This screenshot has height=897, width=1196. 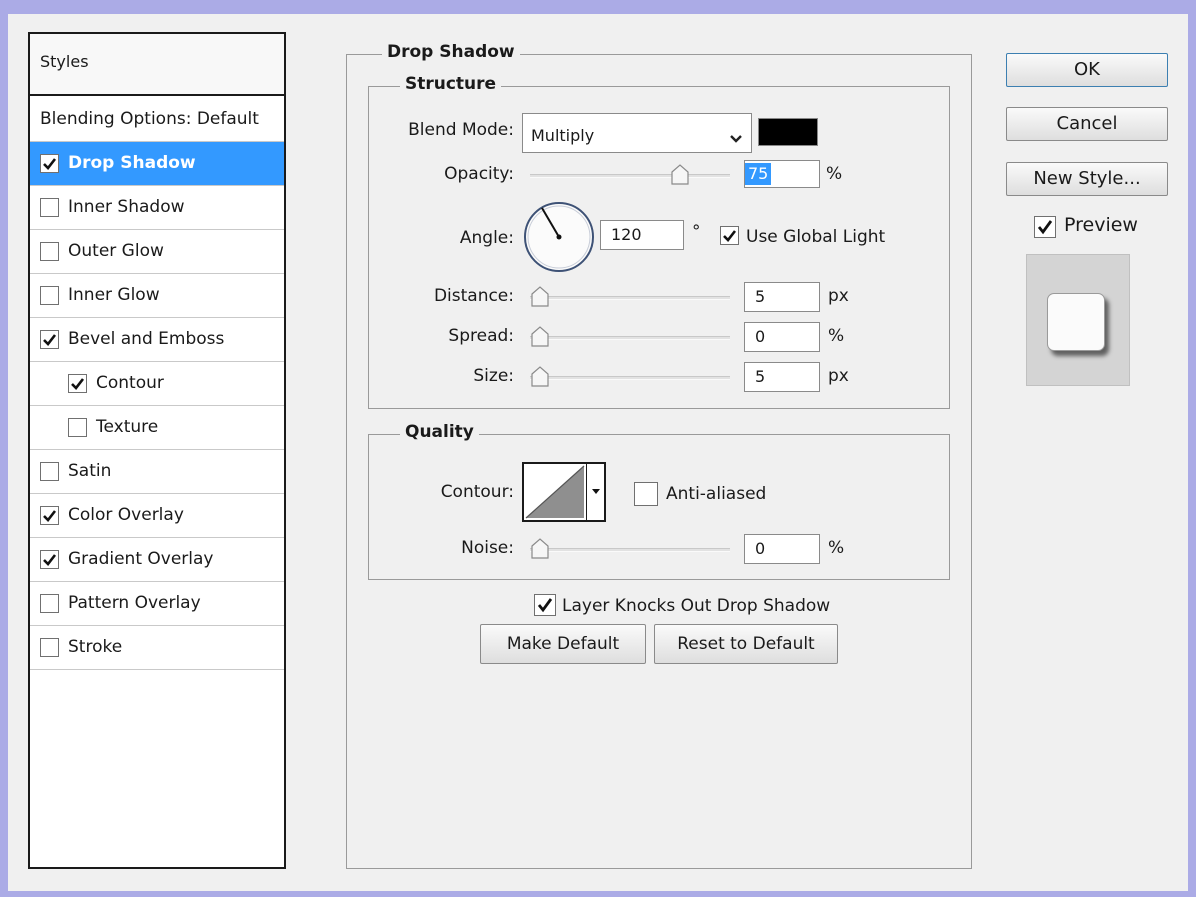 I want to click on quality-title: Quality, so click(x=439, y=432).